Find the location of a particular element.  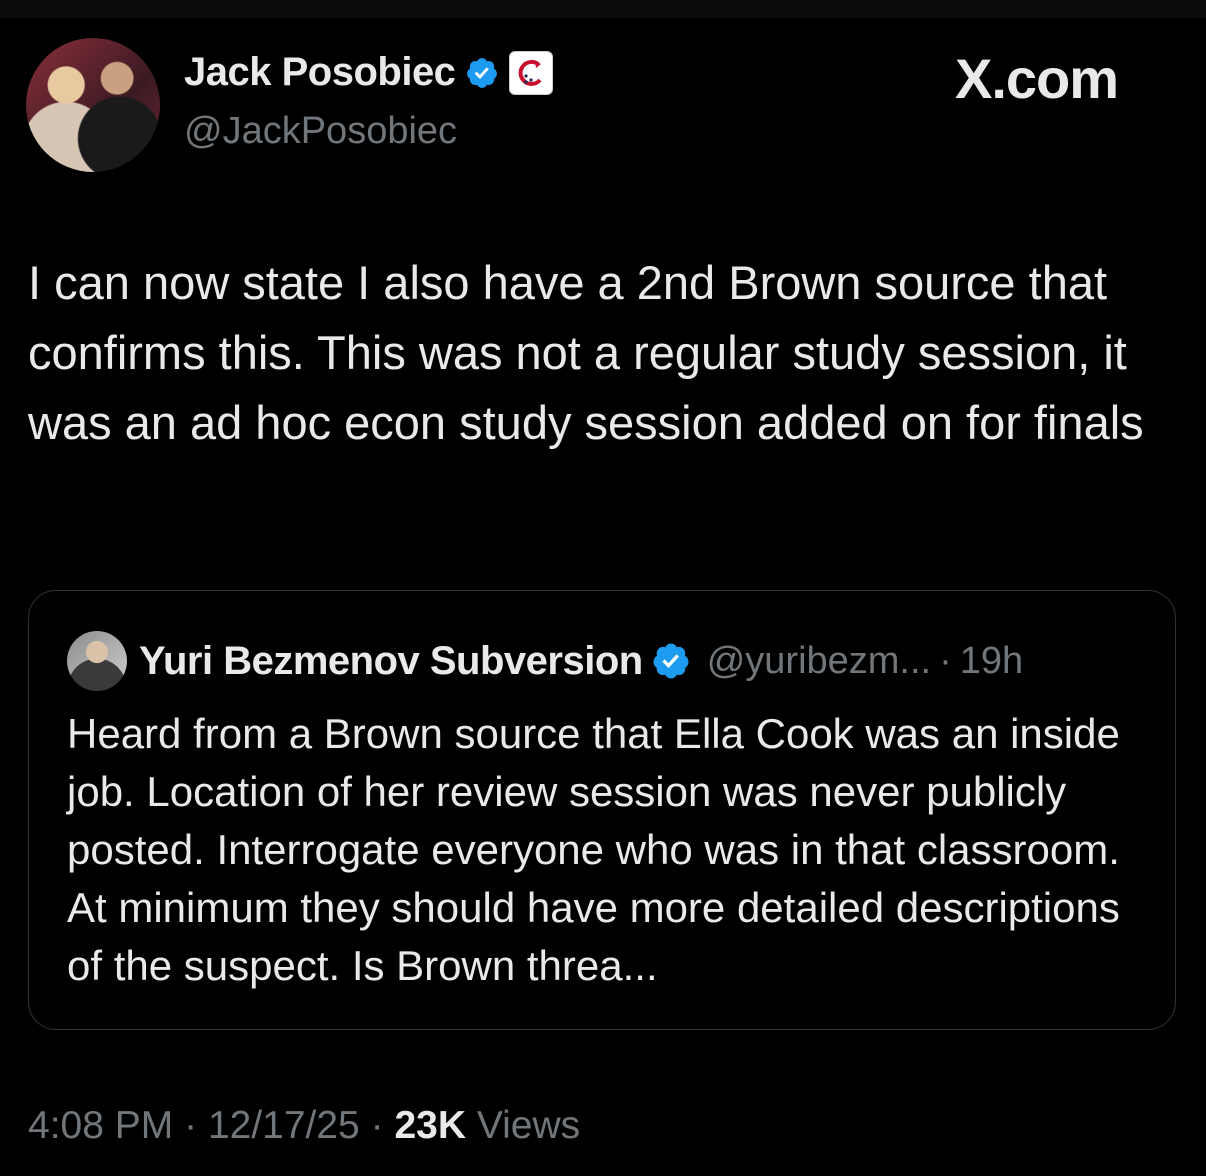

quoted-author-name: Yuri Bezmenov Subversion is located at coordinates (391, 661).